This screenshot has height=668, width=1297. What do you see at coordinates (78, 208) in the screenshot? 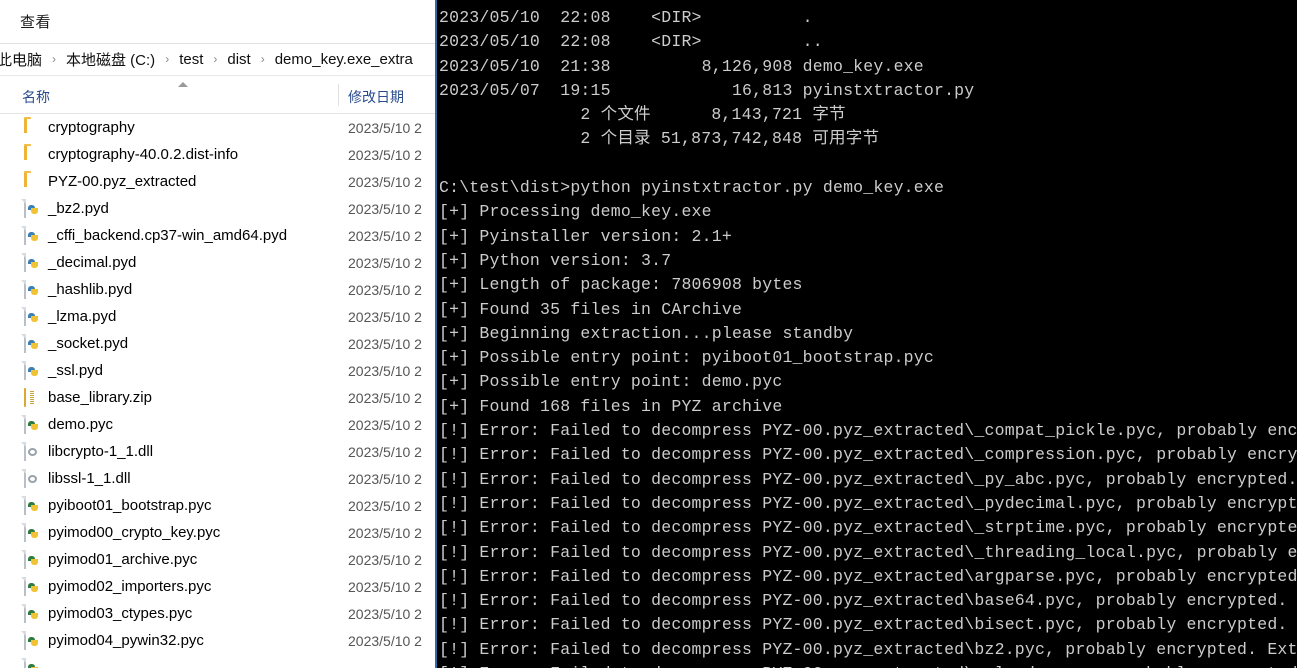
I see `file-name-label: _bz2.pyd` at bounding box center [78, 208].